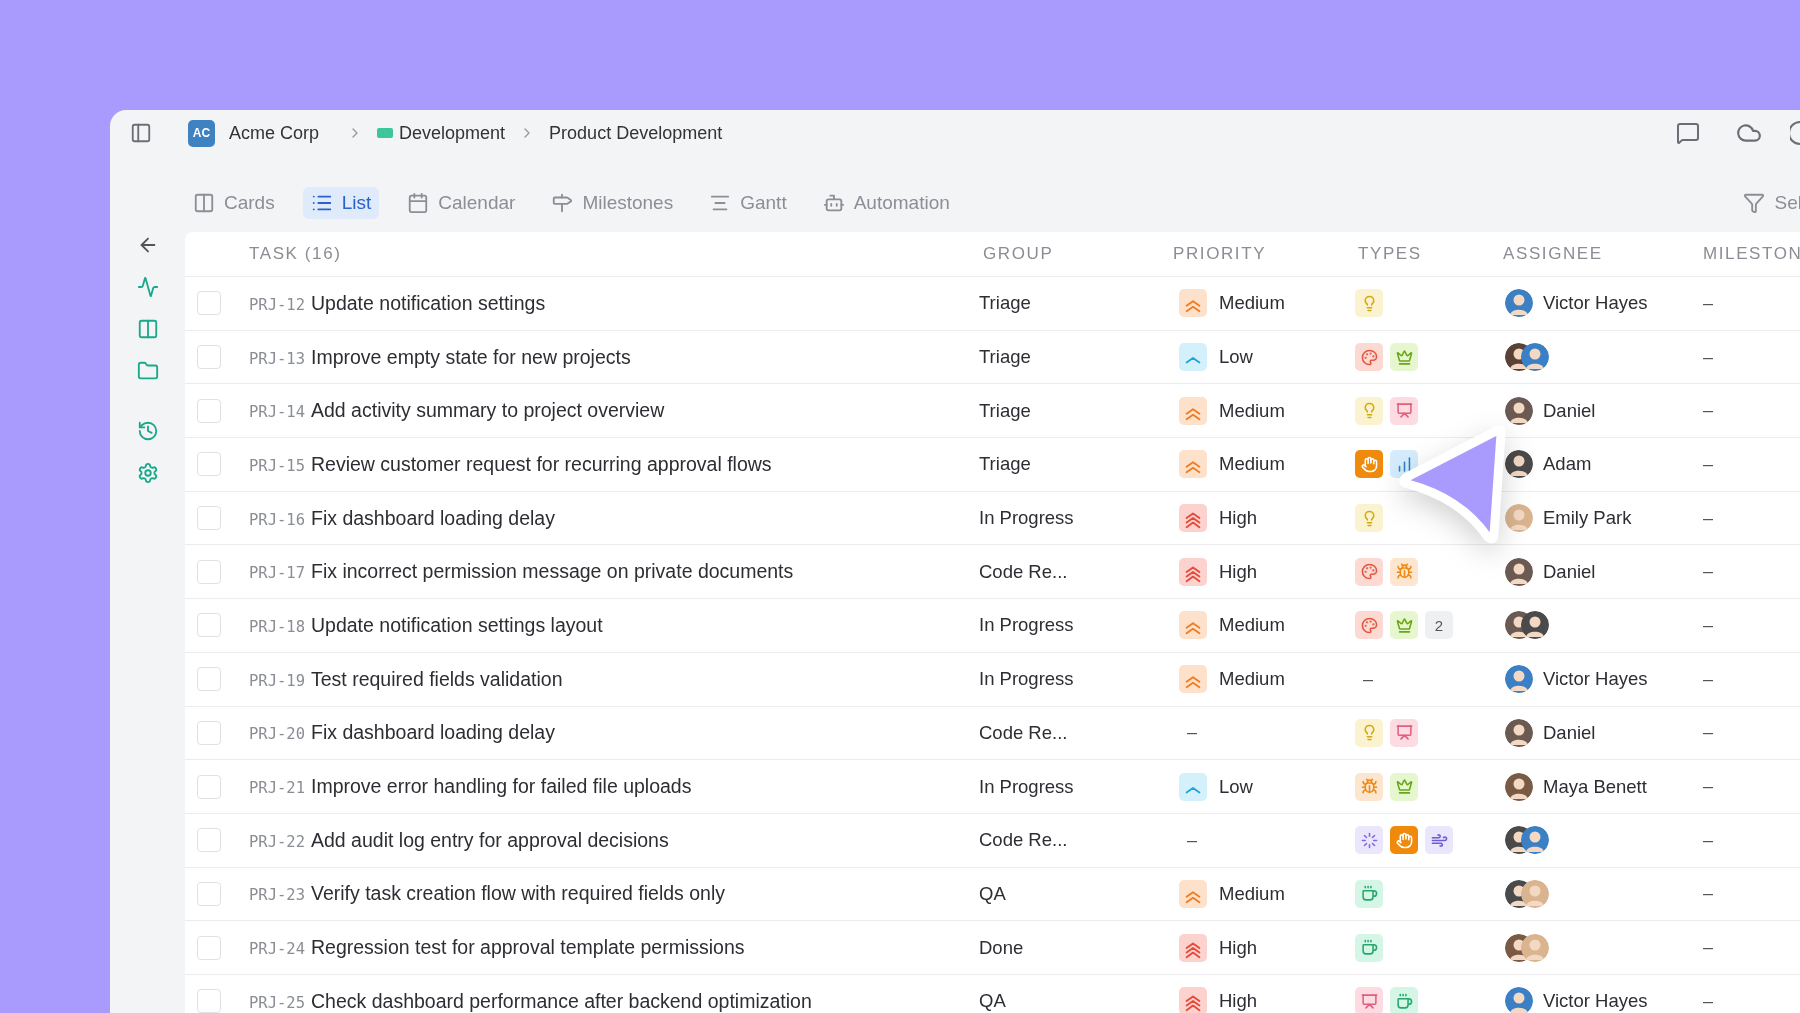 This screenshot has height=1013, width=1800. Describe the element at coordinates (541, 464) in the screenshot. I see `task-title: Review customer request for recurring approval flows` at that location.